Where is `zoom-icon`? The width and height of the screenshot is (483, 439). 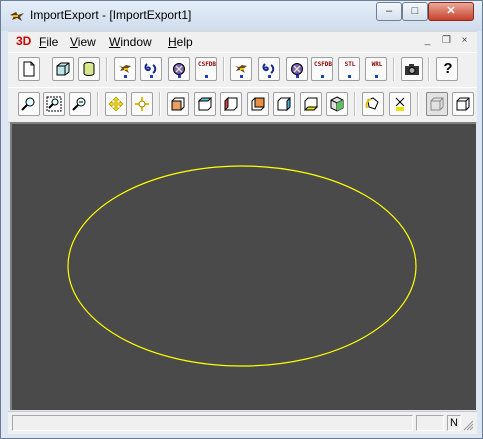
zoom-icon is located at coordinates (79, 104).